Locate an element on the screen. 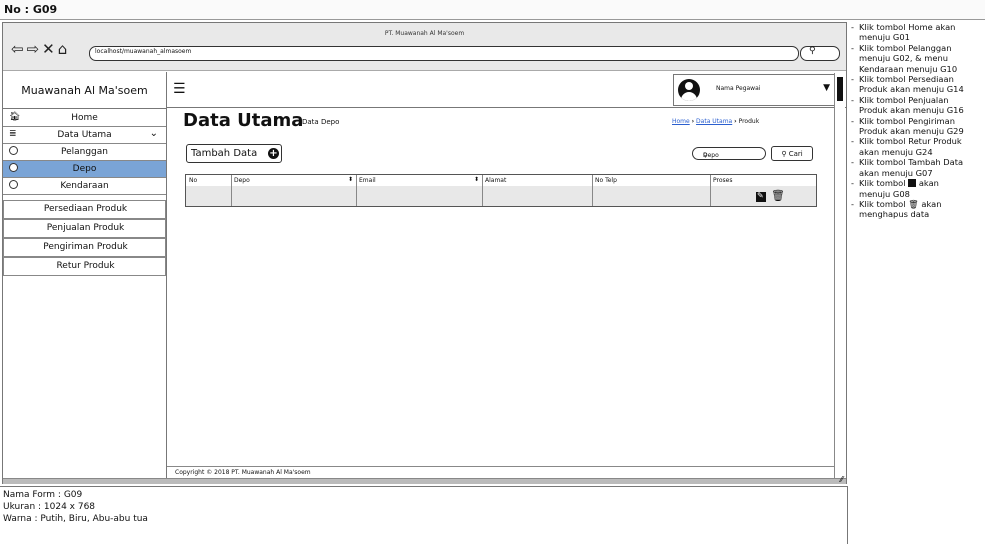  browser-search-button: ⚲ is located at coordinates (820, 53).